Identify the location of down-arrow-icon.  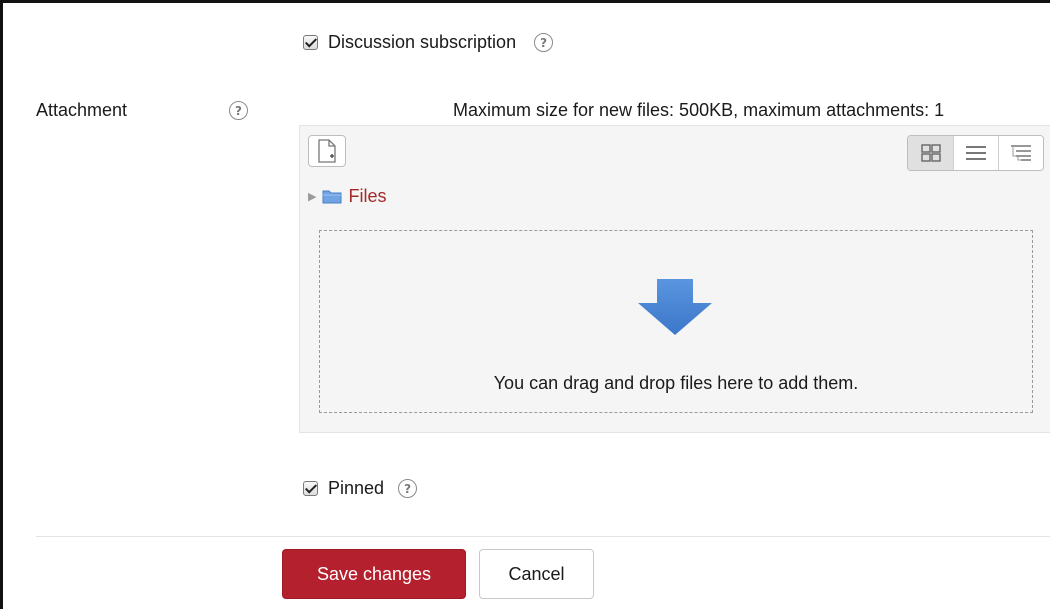
(675, 307).